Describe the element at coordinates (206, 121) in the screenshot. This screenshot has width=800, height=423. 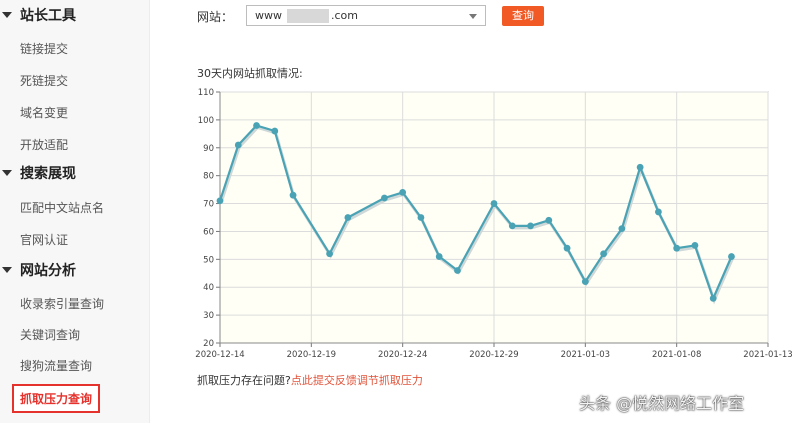
I see `y-tick-label: 100` at that location.